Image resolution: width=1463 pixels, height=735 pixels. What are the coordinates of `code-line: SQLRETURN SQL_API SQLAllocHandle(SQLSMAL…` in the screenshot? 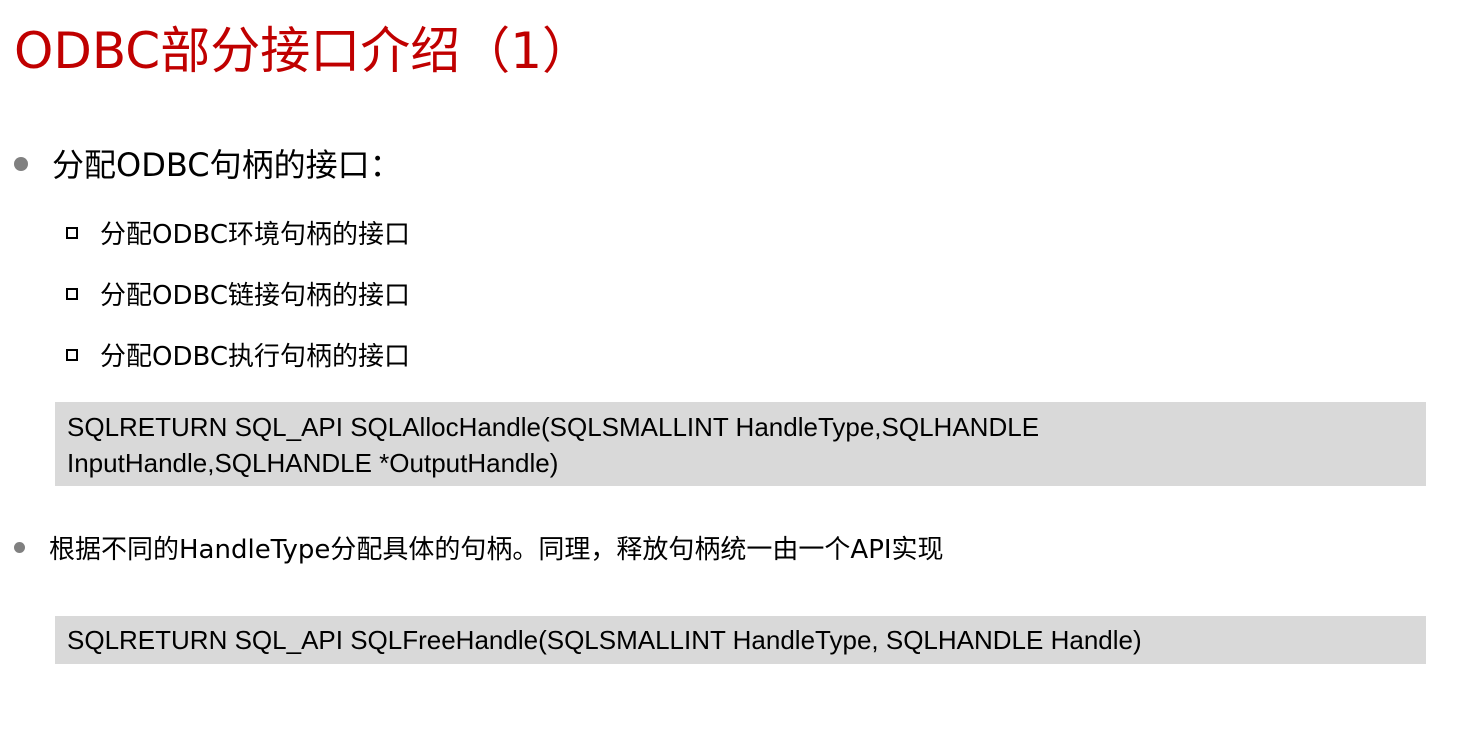 It's located at (553, 427).